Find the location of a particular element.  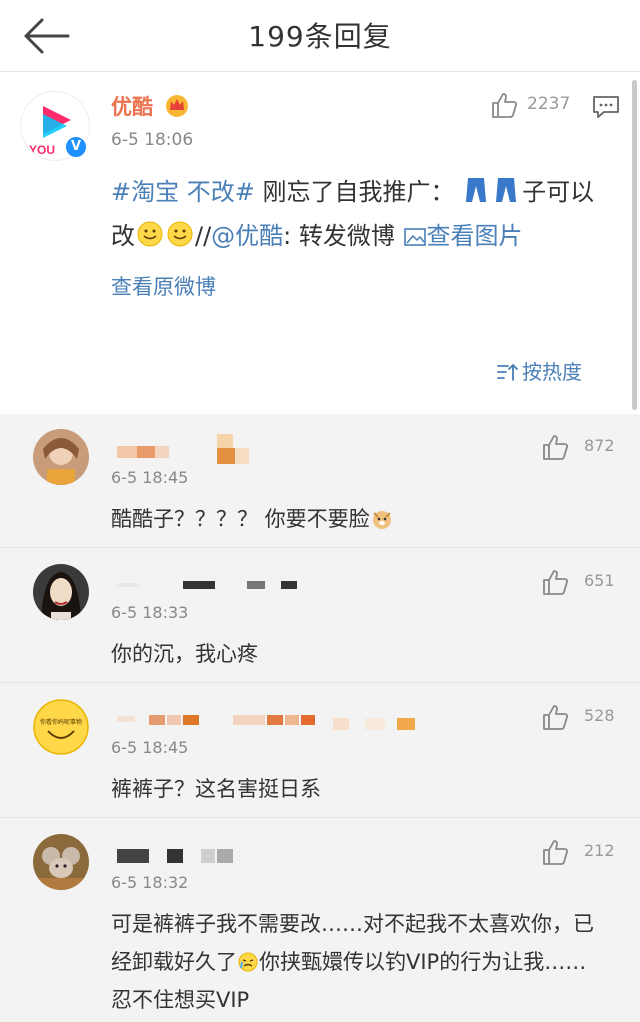

comment-text: 裤裤子？这名害挺日系 is located at coordinates (216, 789).